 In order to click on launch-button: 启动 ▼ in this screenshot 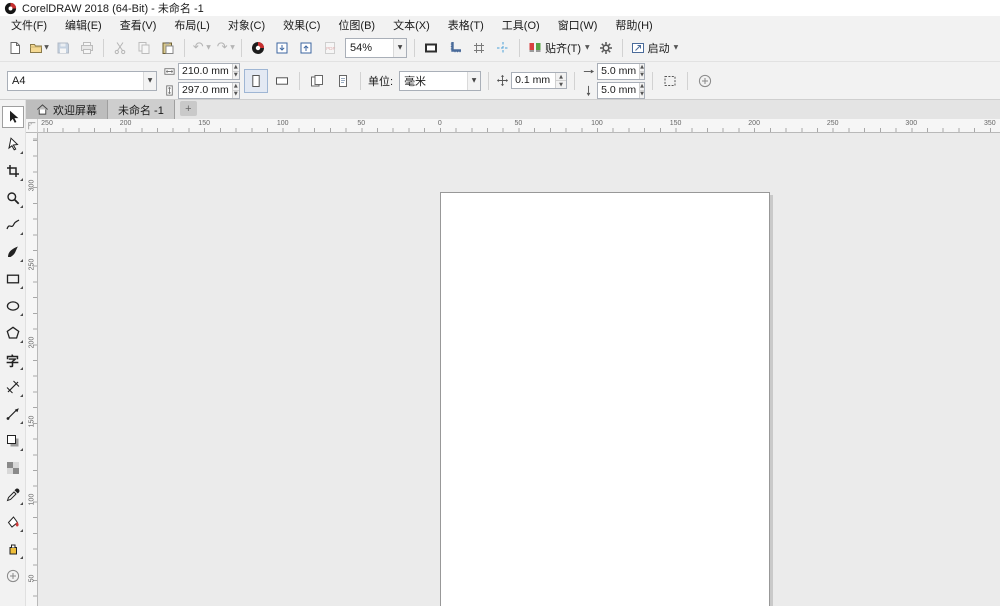, I will do `click(655, 48)`.